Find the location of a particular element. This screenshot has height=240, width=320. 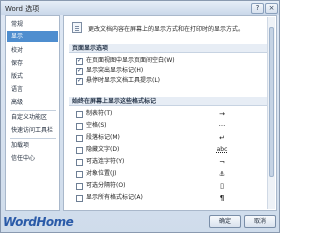

scrollbar-thumb is located at coordinates (271, 102).